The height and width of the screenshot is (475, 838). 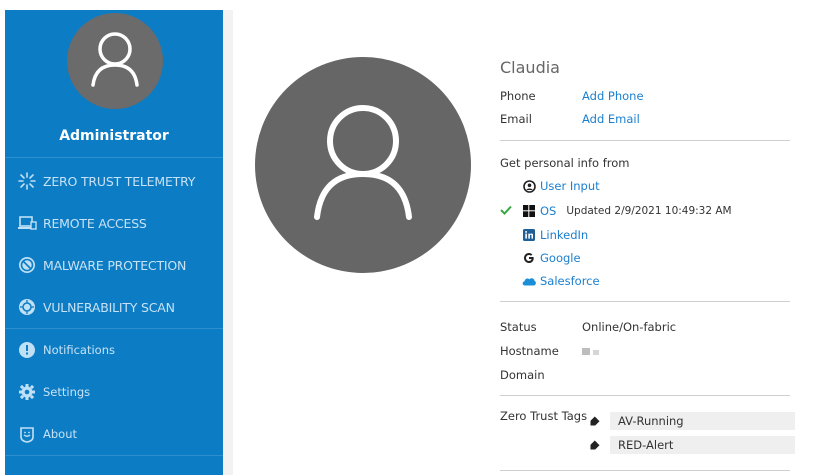 What do you see at coordinates (506, 210) in the screenshot?
I see `check-icon` at bounding box center [506, 210].